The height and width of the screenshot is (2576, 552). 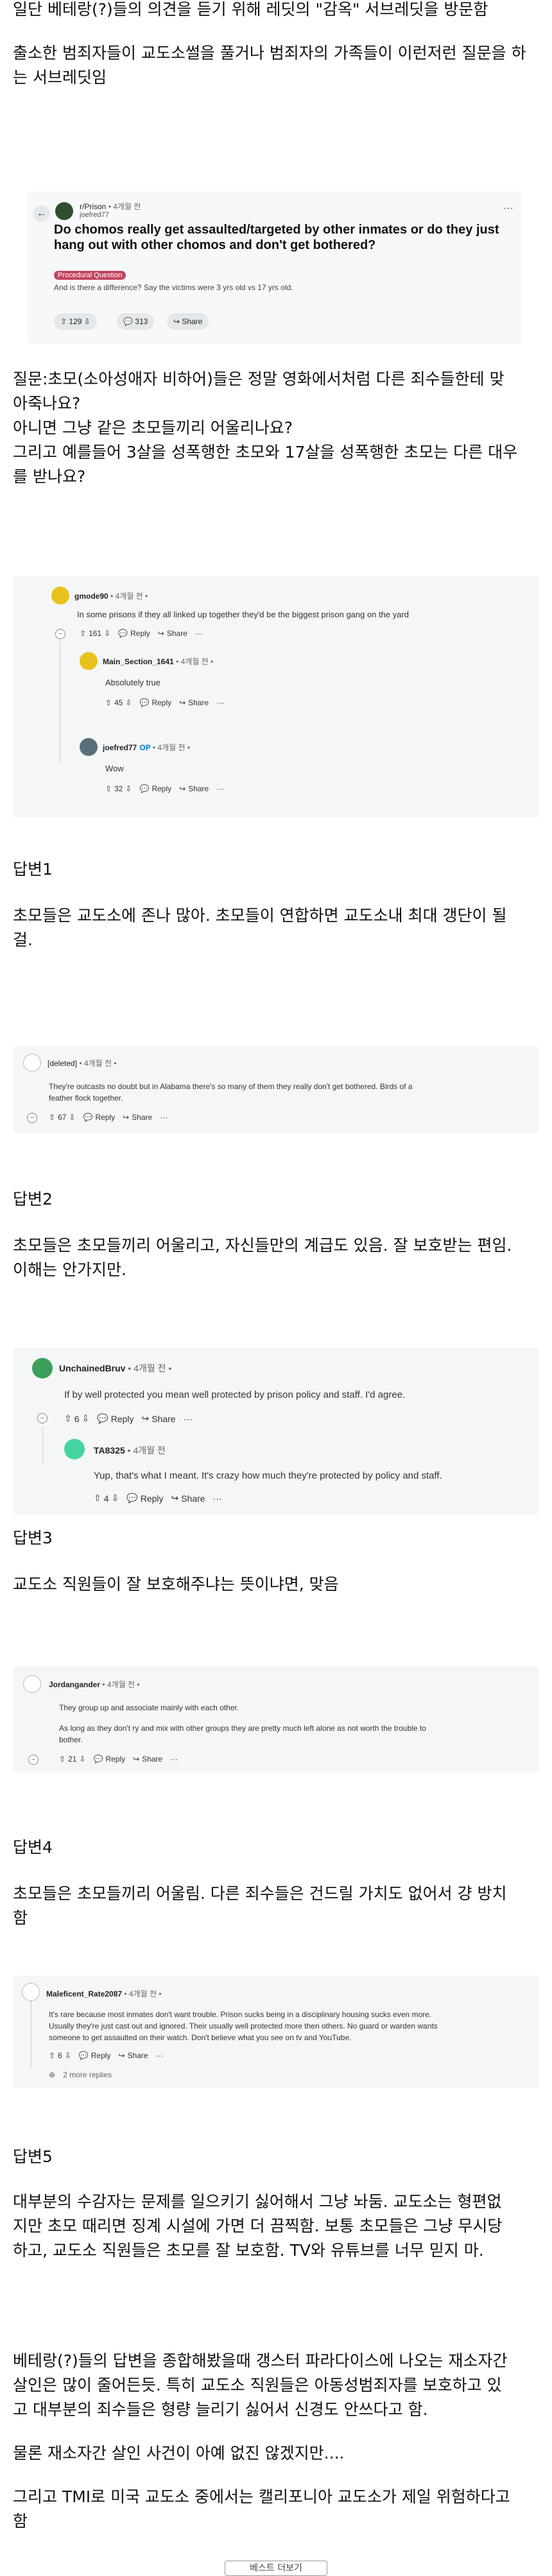 What do you see at coordinates (93, 206) in the screenshot?
I see `subreddit-name: r/Prison` at bounding box center [93, 206].